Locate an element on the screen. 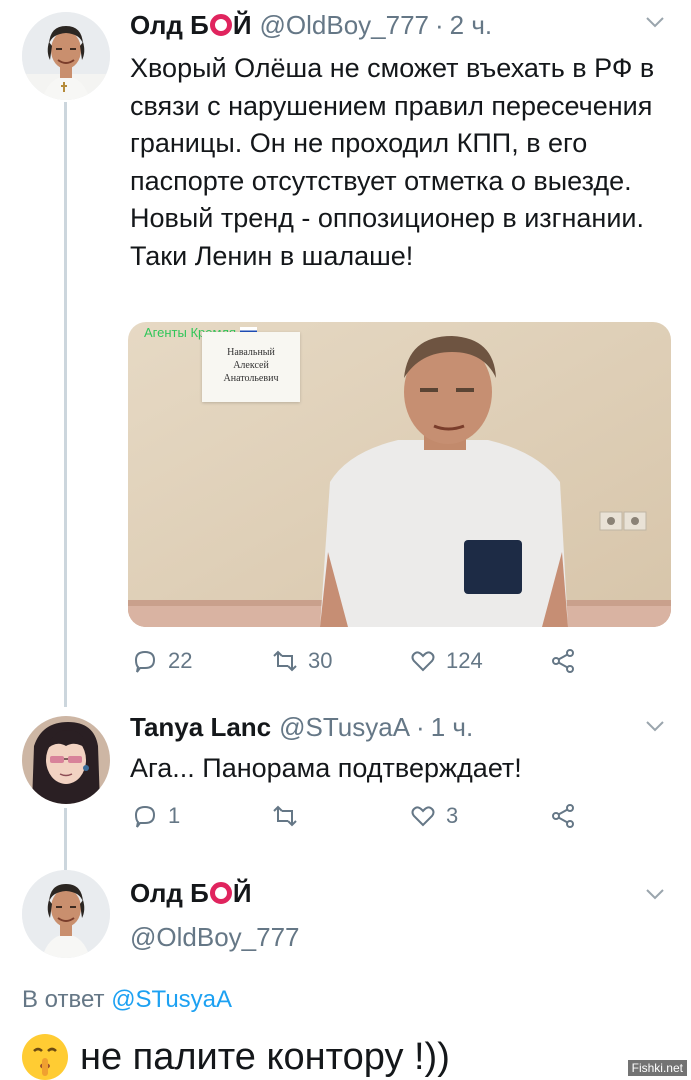 This screenshot has height=1080, width=691. retweet-button is located at coordinates (290, 816).